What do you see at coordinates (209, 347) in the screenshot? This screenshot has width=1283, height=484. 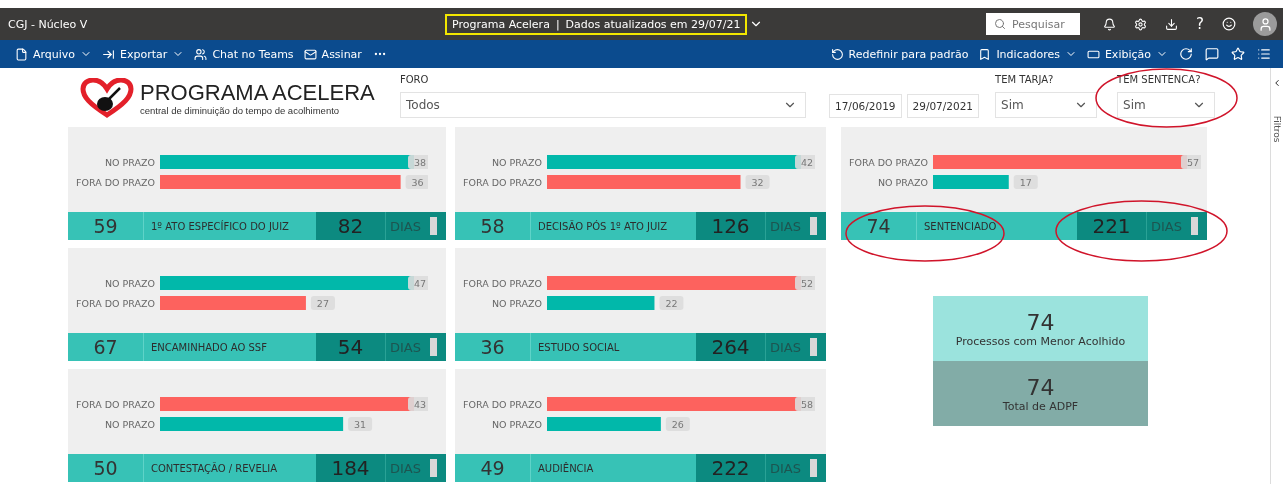 I see `stage-label: ENCAMINHADO AO SSF` at bounding box center [209, 347].